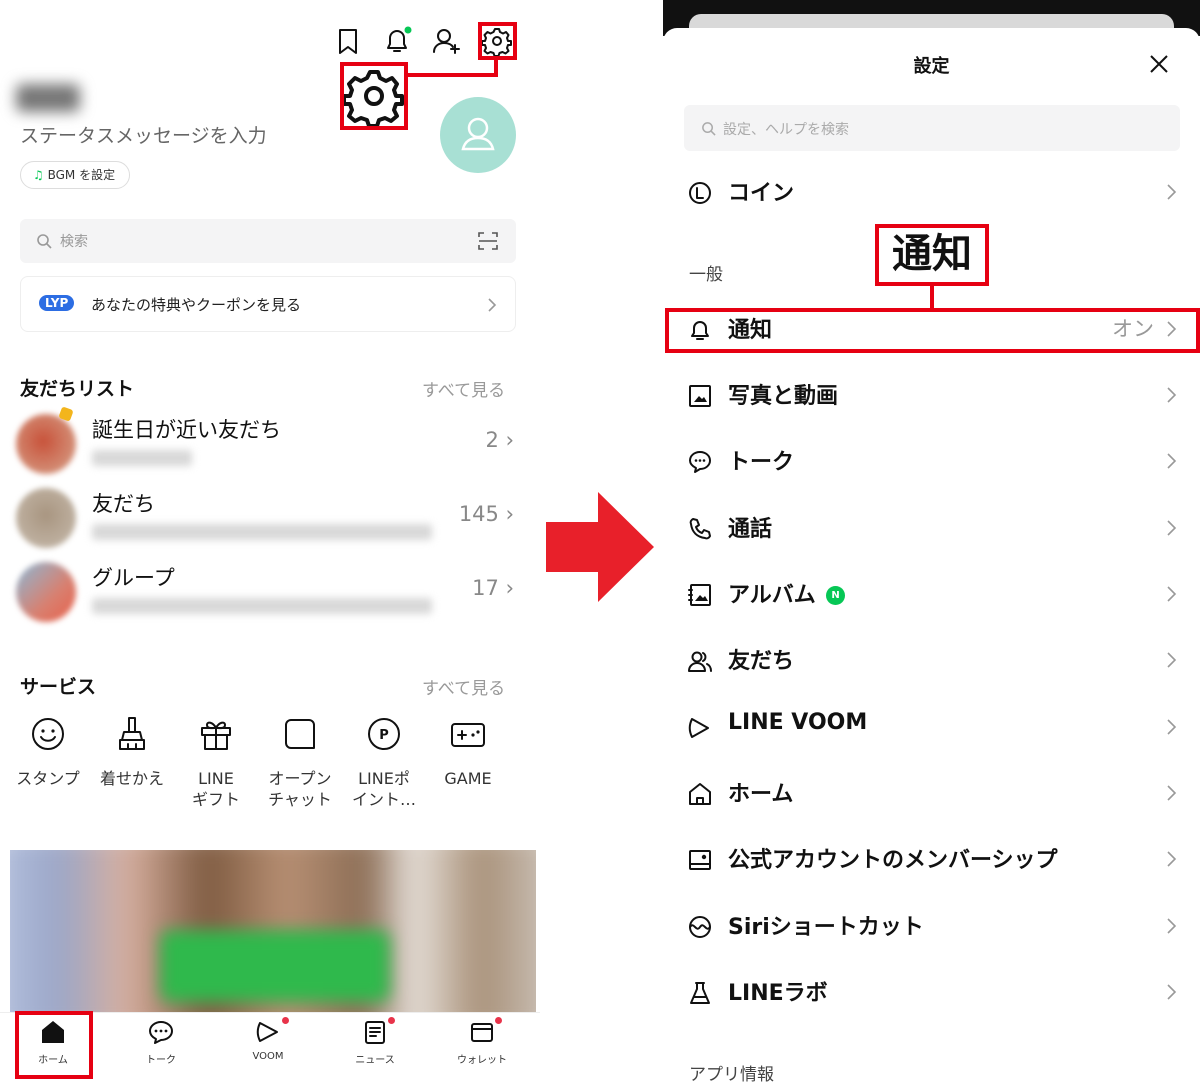  What do you see at coordinates (499, 440) in the screenshot?
I see `friend-row-count: 2 ›` at bounding box center [499, 440].